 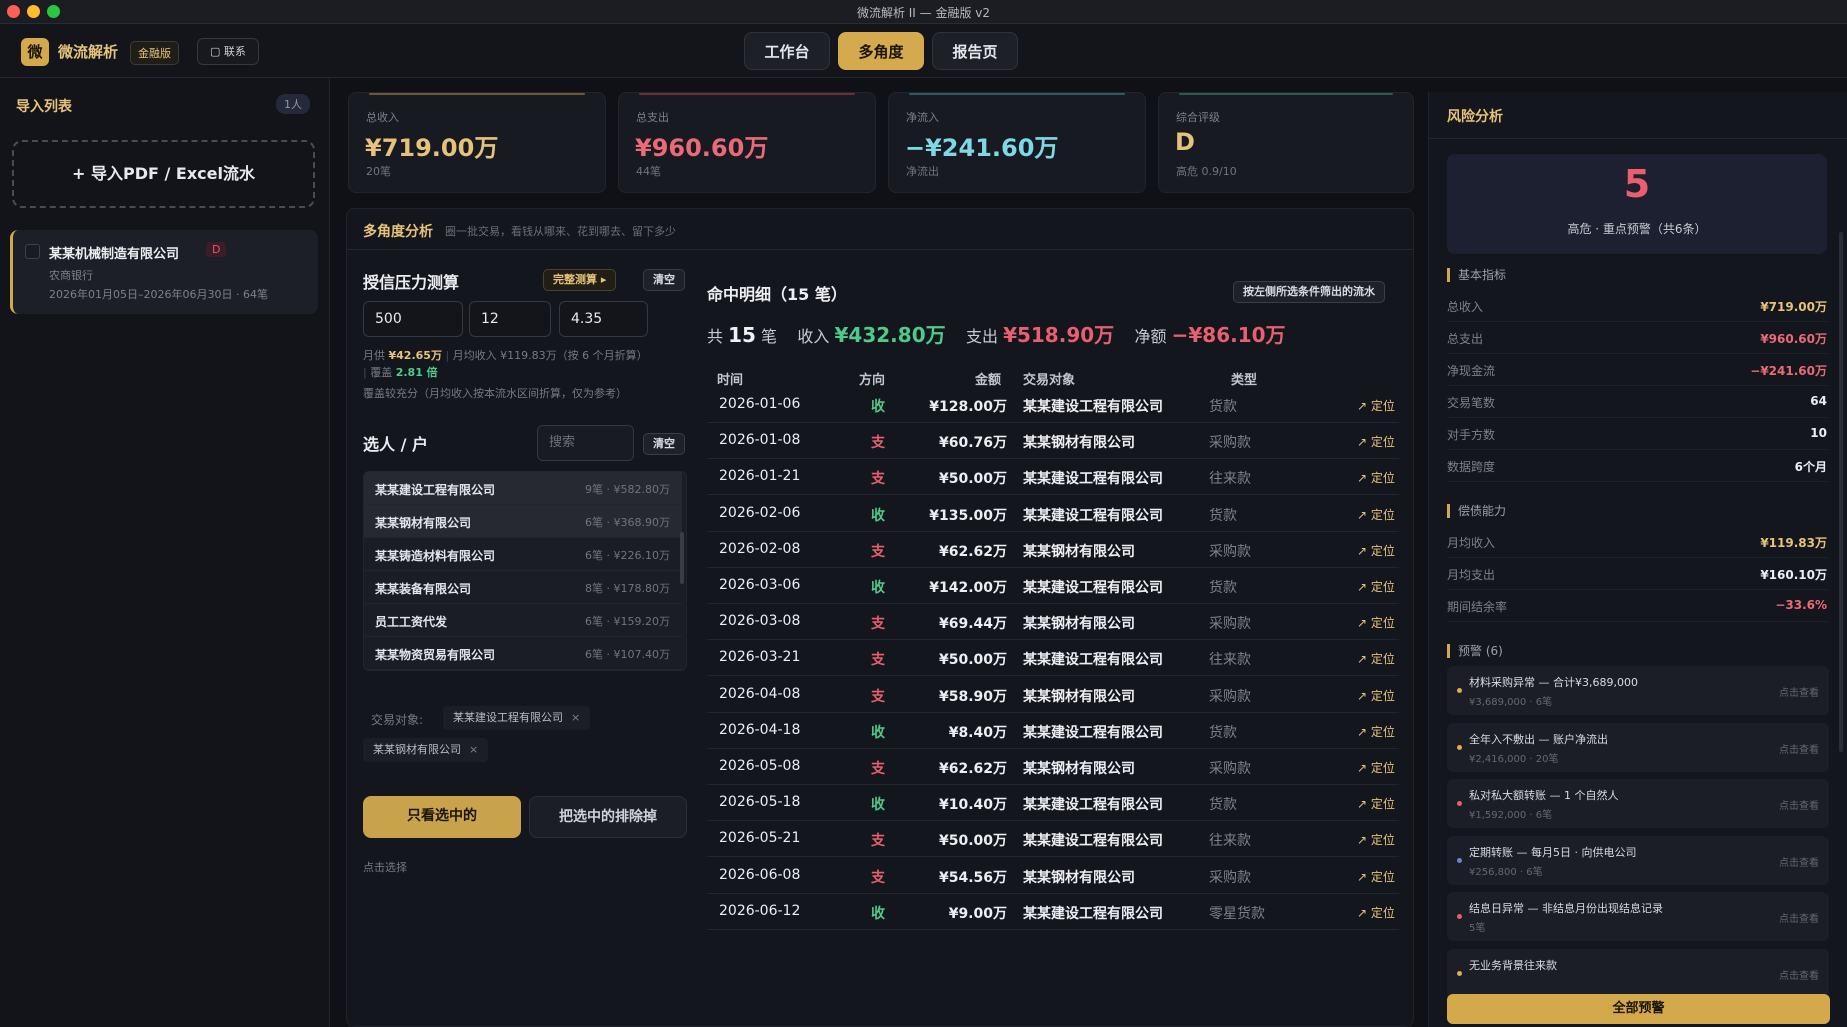 What do you see at coordinates (664, 280) in the screenshot?
I see `credit-clear-button: 清空` at bounding box center [664, 280].